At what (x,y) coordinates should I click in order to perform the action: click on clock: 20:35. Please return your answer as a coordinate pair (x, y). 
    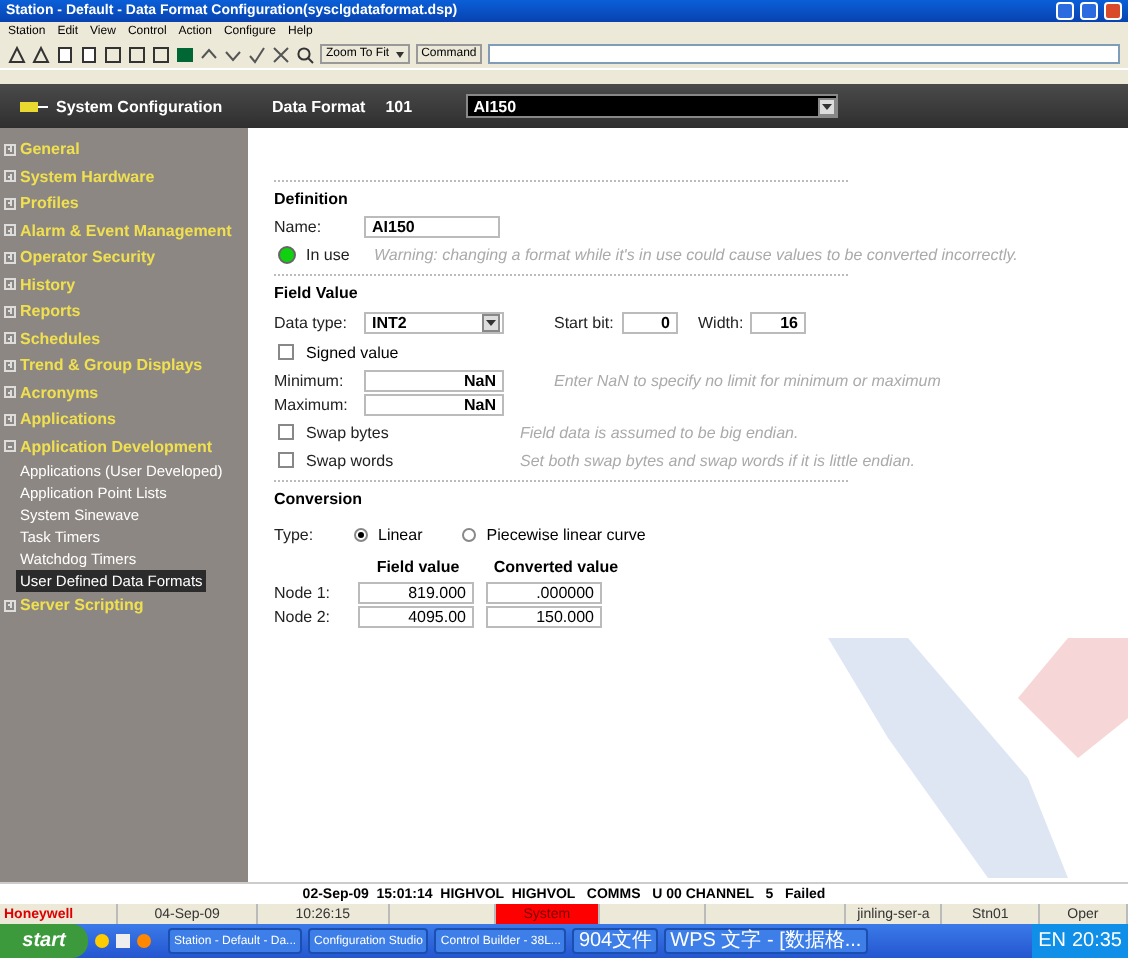
    Looking at the image, I should click on (1096, 941).